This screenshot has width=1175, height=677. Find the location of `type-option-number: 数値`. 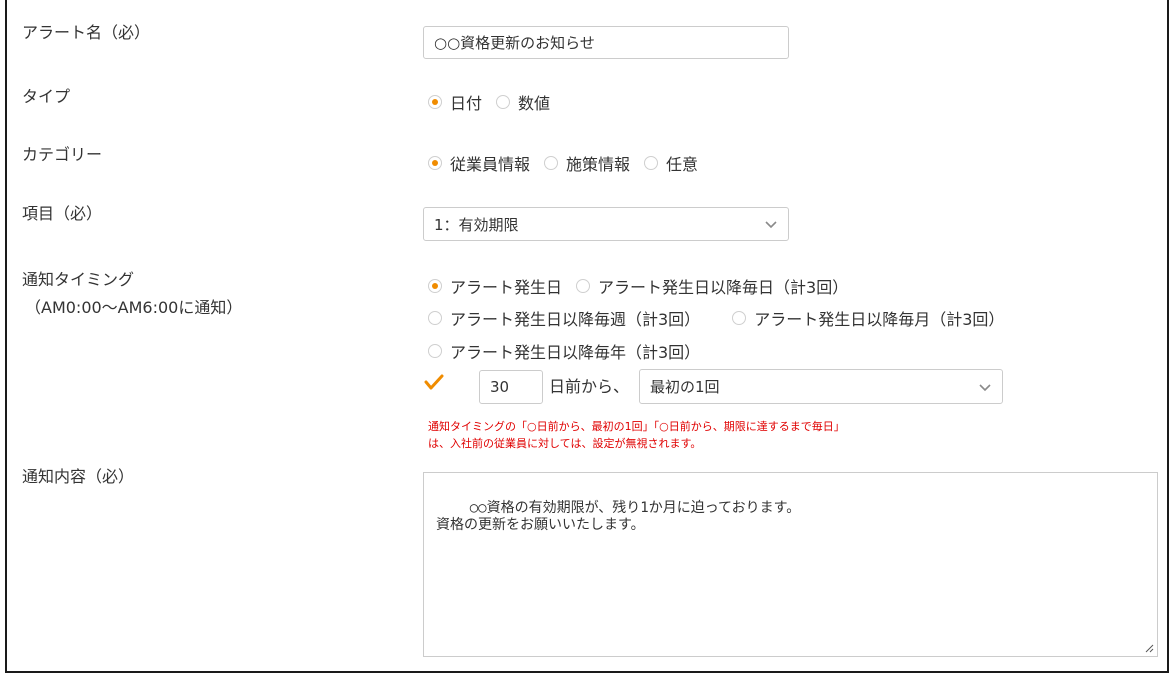

type-option-number: 数値 is located at coordinates (523, 102).